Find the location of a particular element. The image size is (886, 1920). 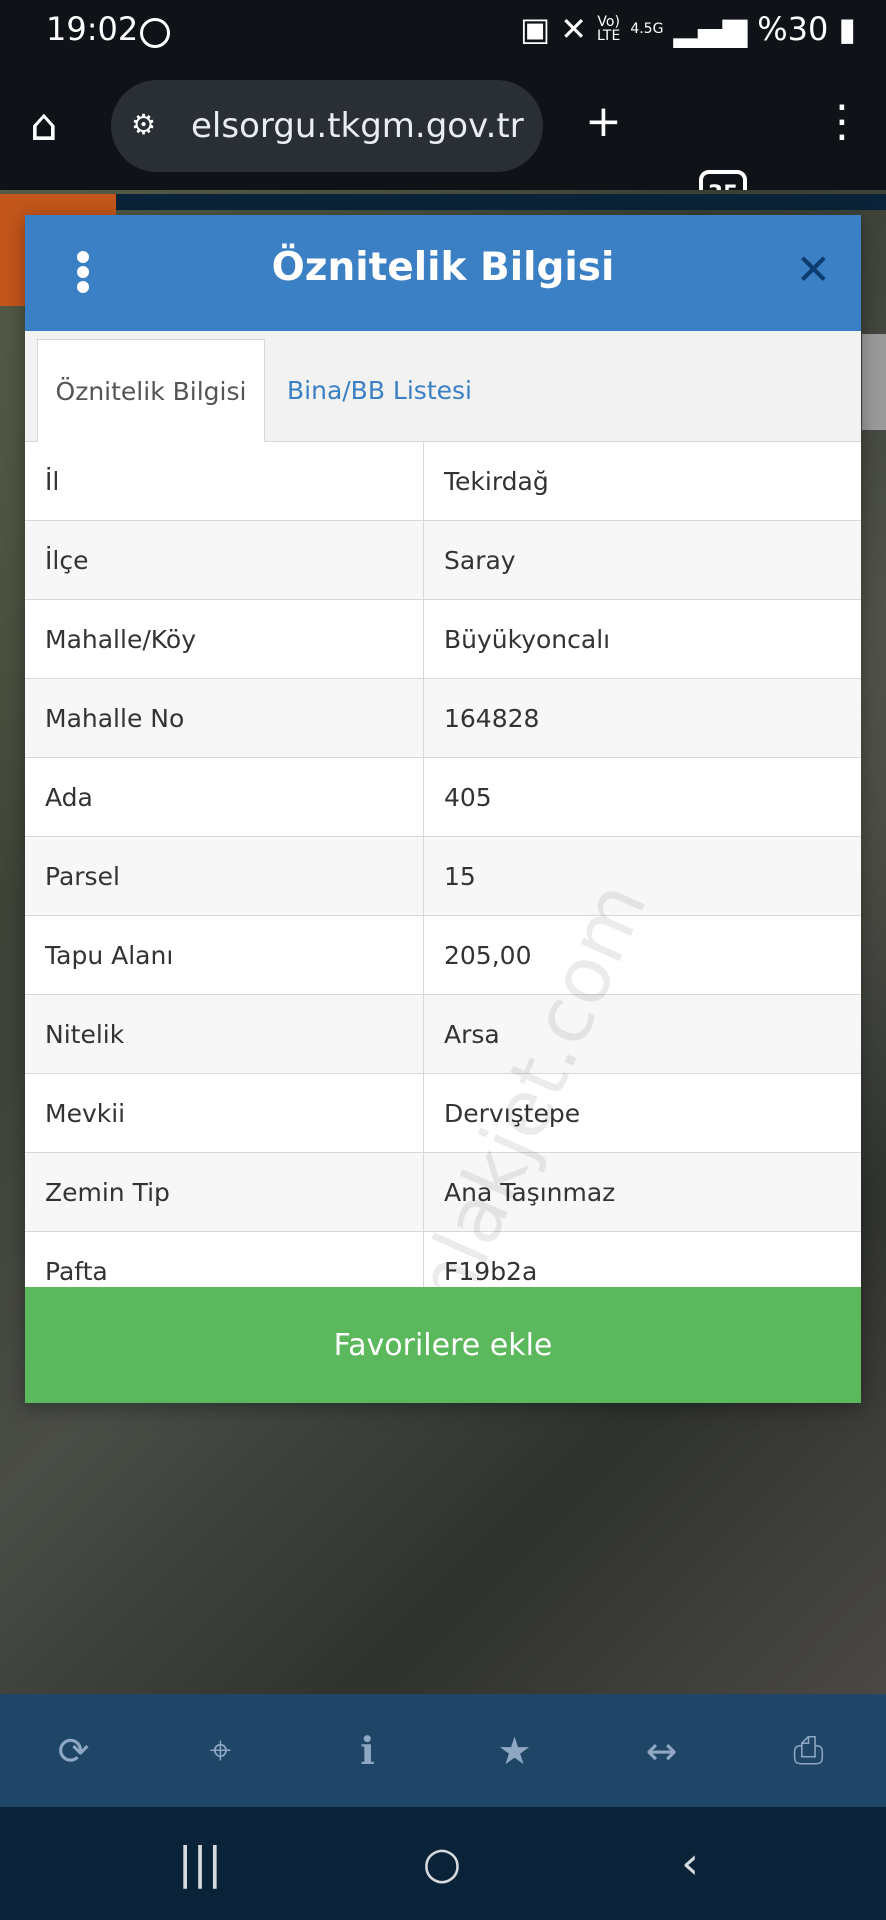

info-icon: ℹ is located at coordinates (367, 1750).